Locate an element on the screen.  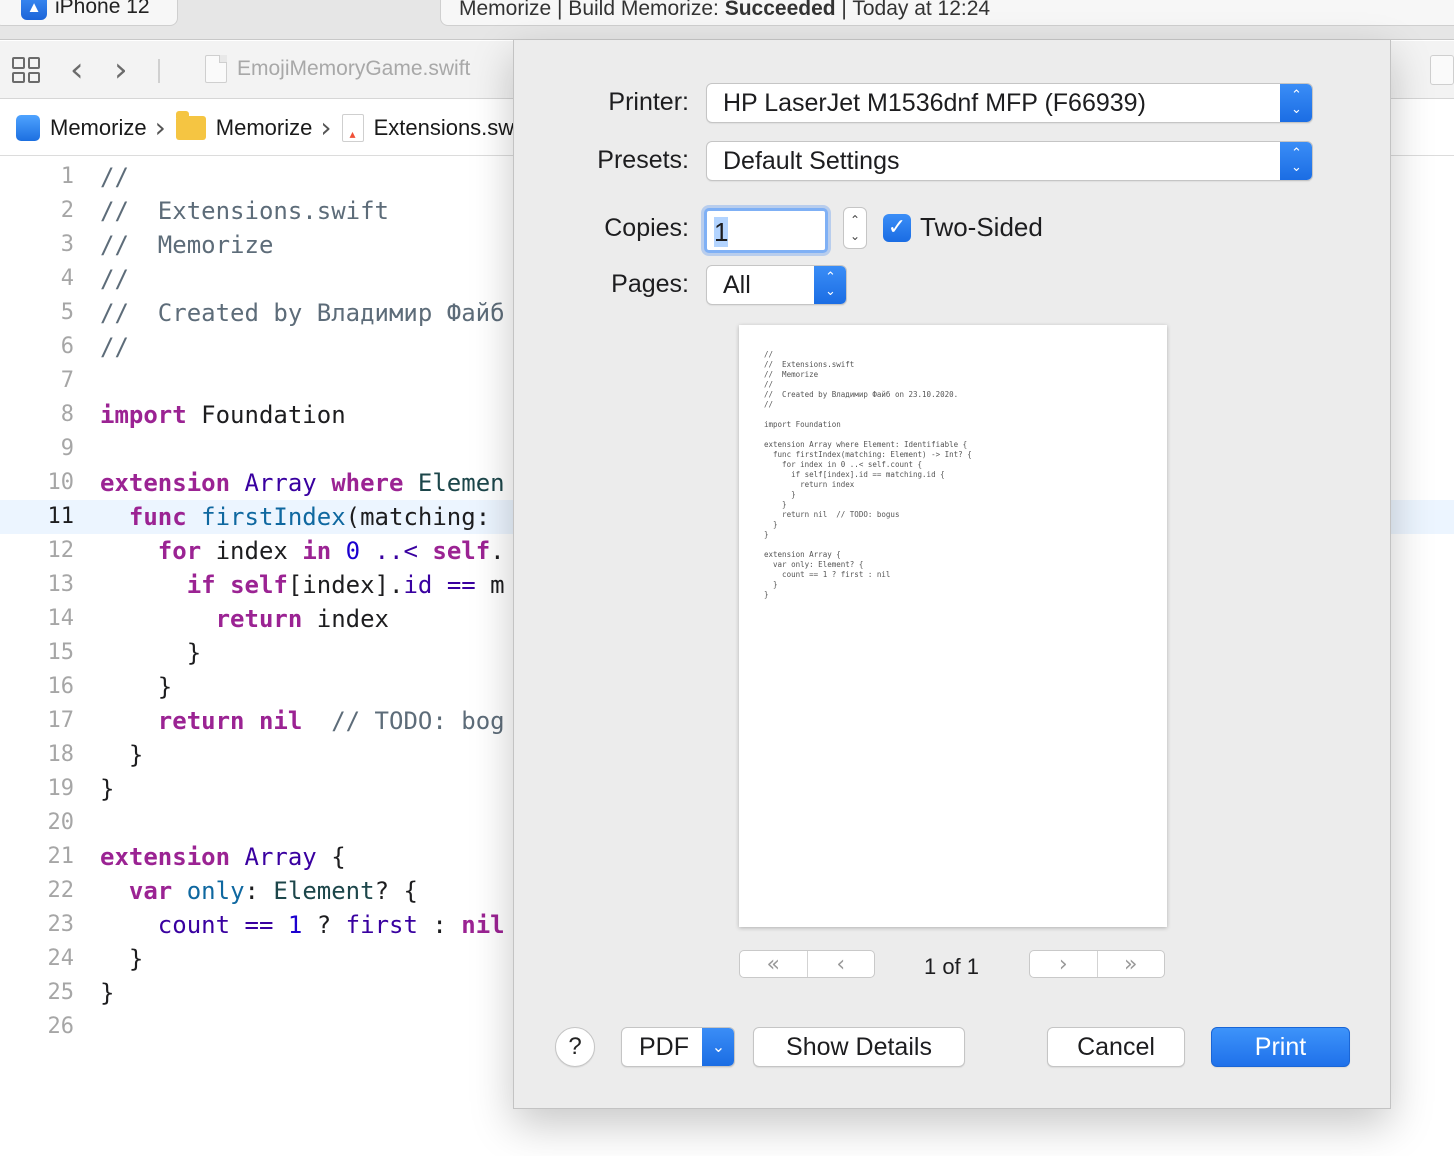
breadcrumb-file: ▴ Extensions.swift is located at coordinates (436, 127).